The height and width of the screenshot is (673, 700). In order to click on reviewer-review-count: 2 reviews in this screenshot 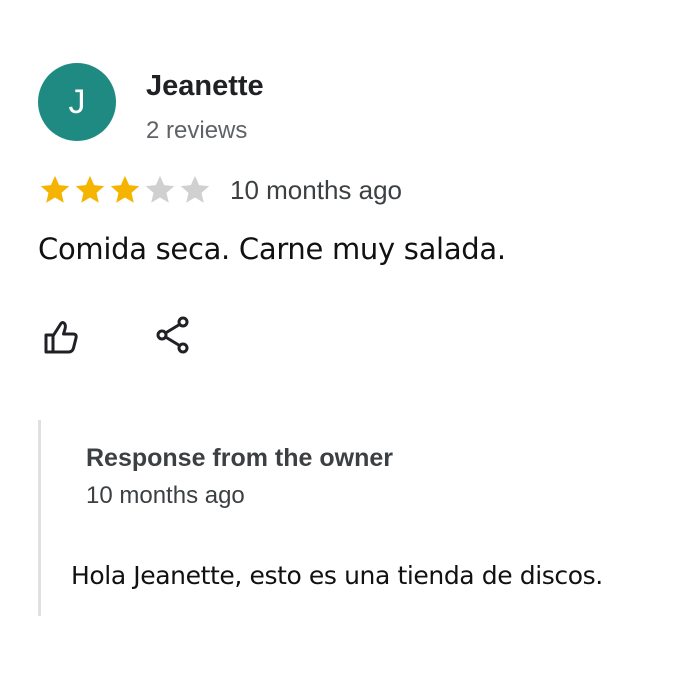, I will do `click(197, 130)`.